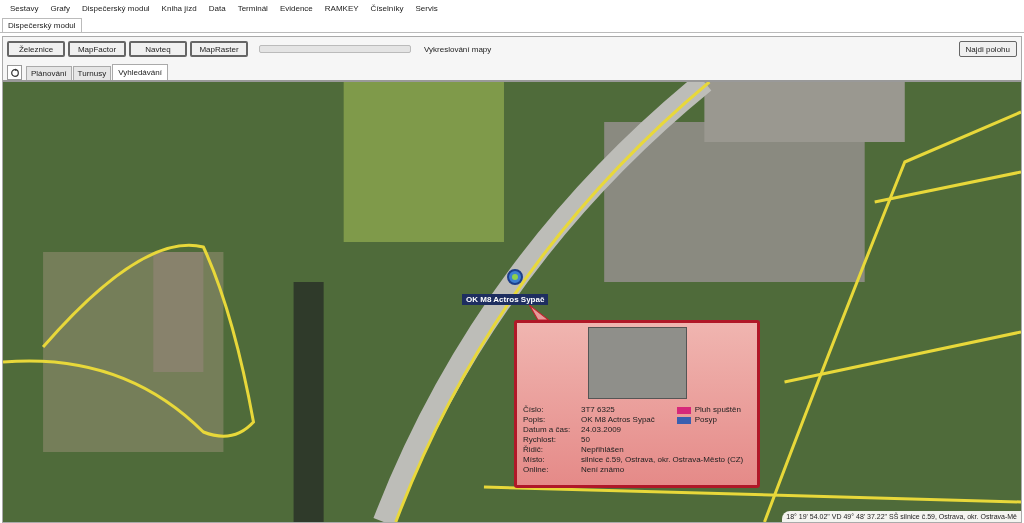 This screenshot has height=523, width=1024. What do you see at coordinates (515, 277) in the screenshot?
I see `vehicle-marker-icon` at bounding box center [515, 277].